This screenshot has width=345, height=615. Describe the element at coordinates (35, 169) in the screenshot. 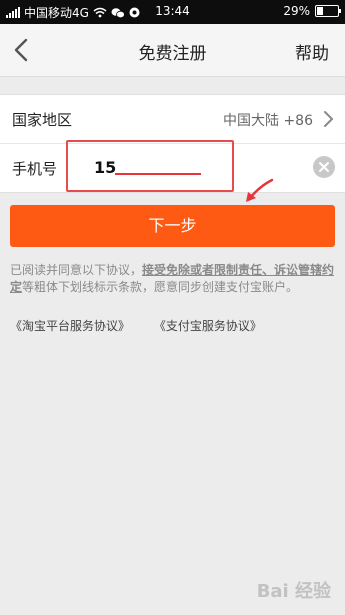

I see `phone-label: 手机号` at that location.